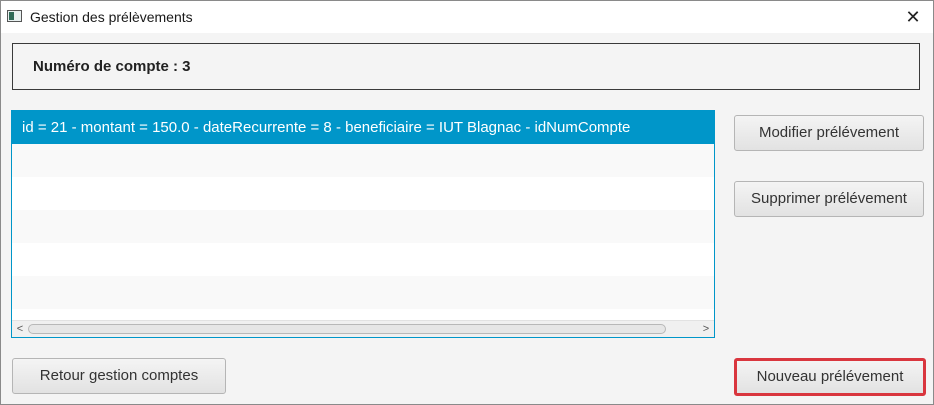  What do you see at coordinates (466, 66) in the screenshot?
I see `account-number-panel: Numéro de compte : 3` at bounding box center [466, 66].